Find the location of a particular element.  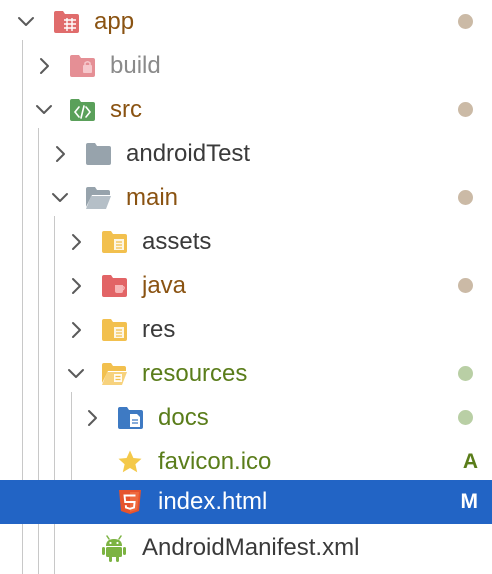

git-status-modified: M is located at coordinates (469, 501).